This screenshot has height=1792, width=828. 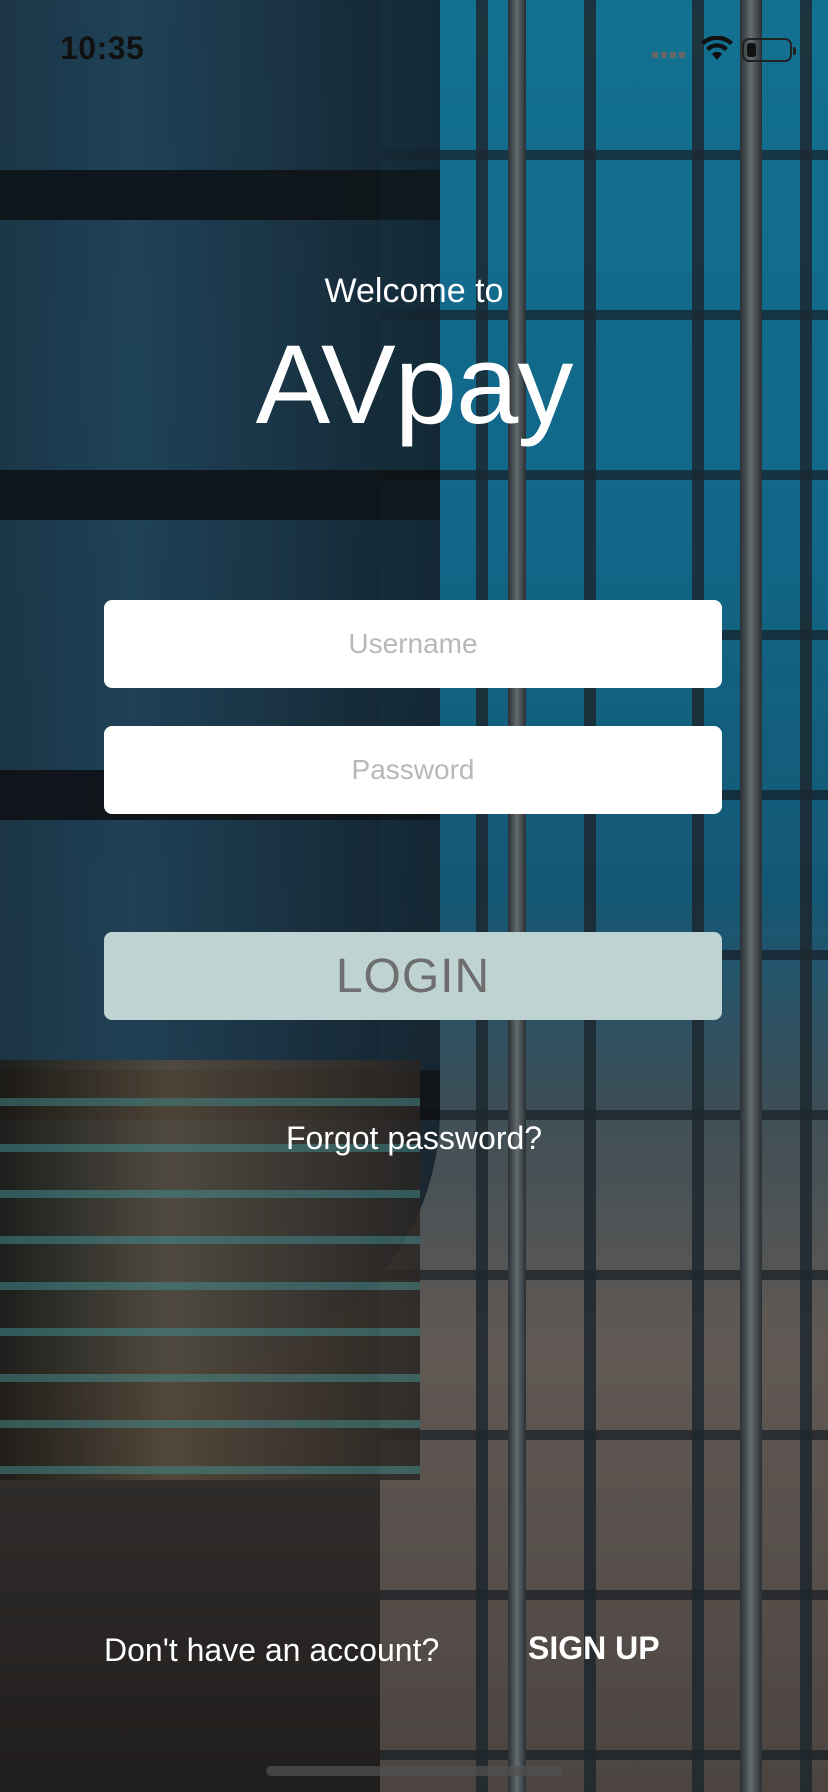 What do you see at coordinates (413, 770) in the screenshot?
I see `password-field` at bounding box center [413, 770].